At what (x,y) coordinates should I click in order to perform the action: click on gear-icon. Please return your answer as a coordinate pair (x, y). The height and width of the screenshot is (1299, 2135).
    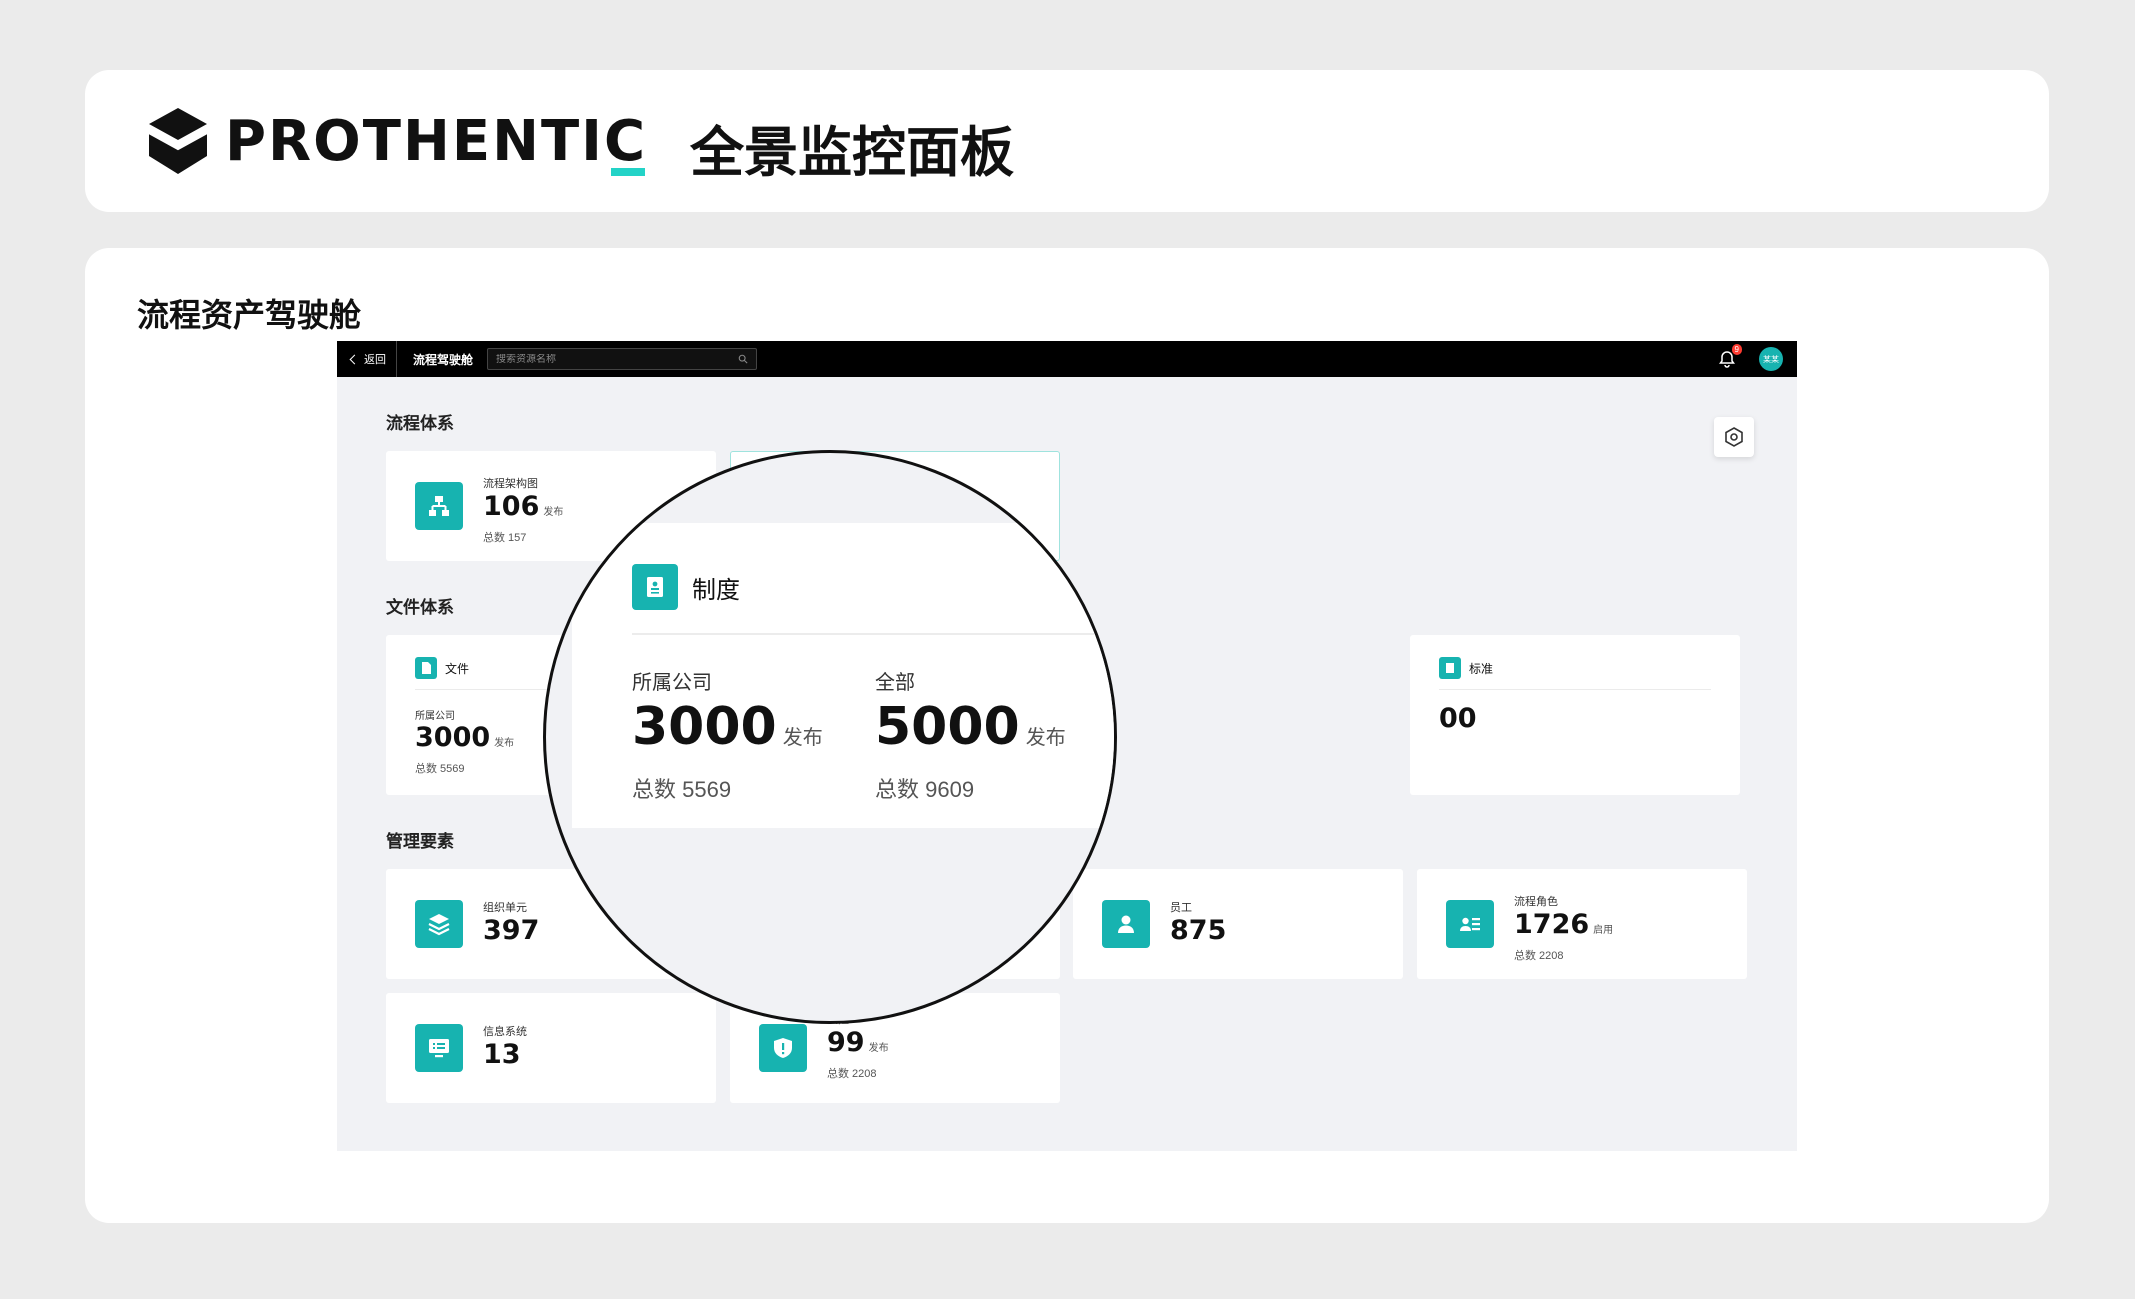
    Looking at the image, I should click on (1734, 437).